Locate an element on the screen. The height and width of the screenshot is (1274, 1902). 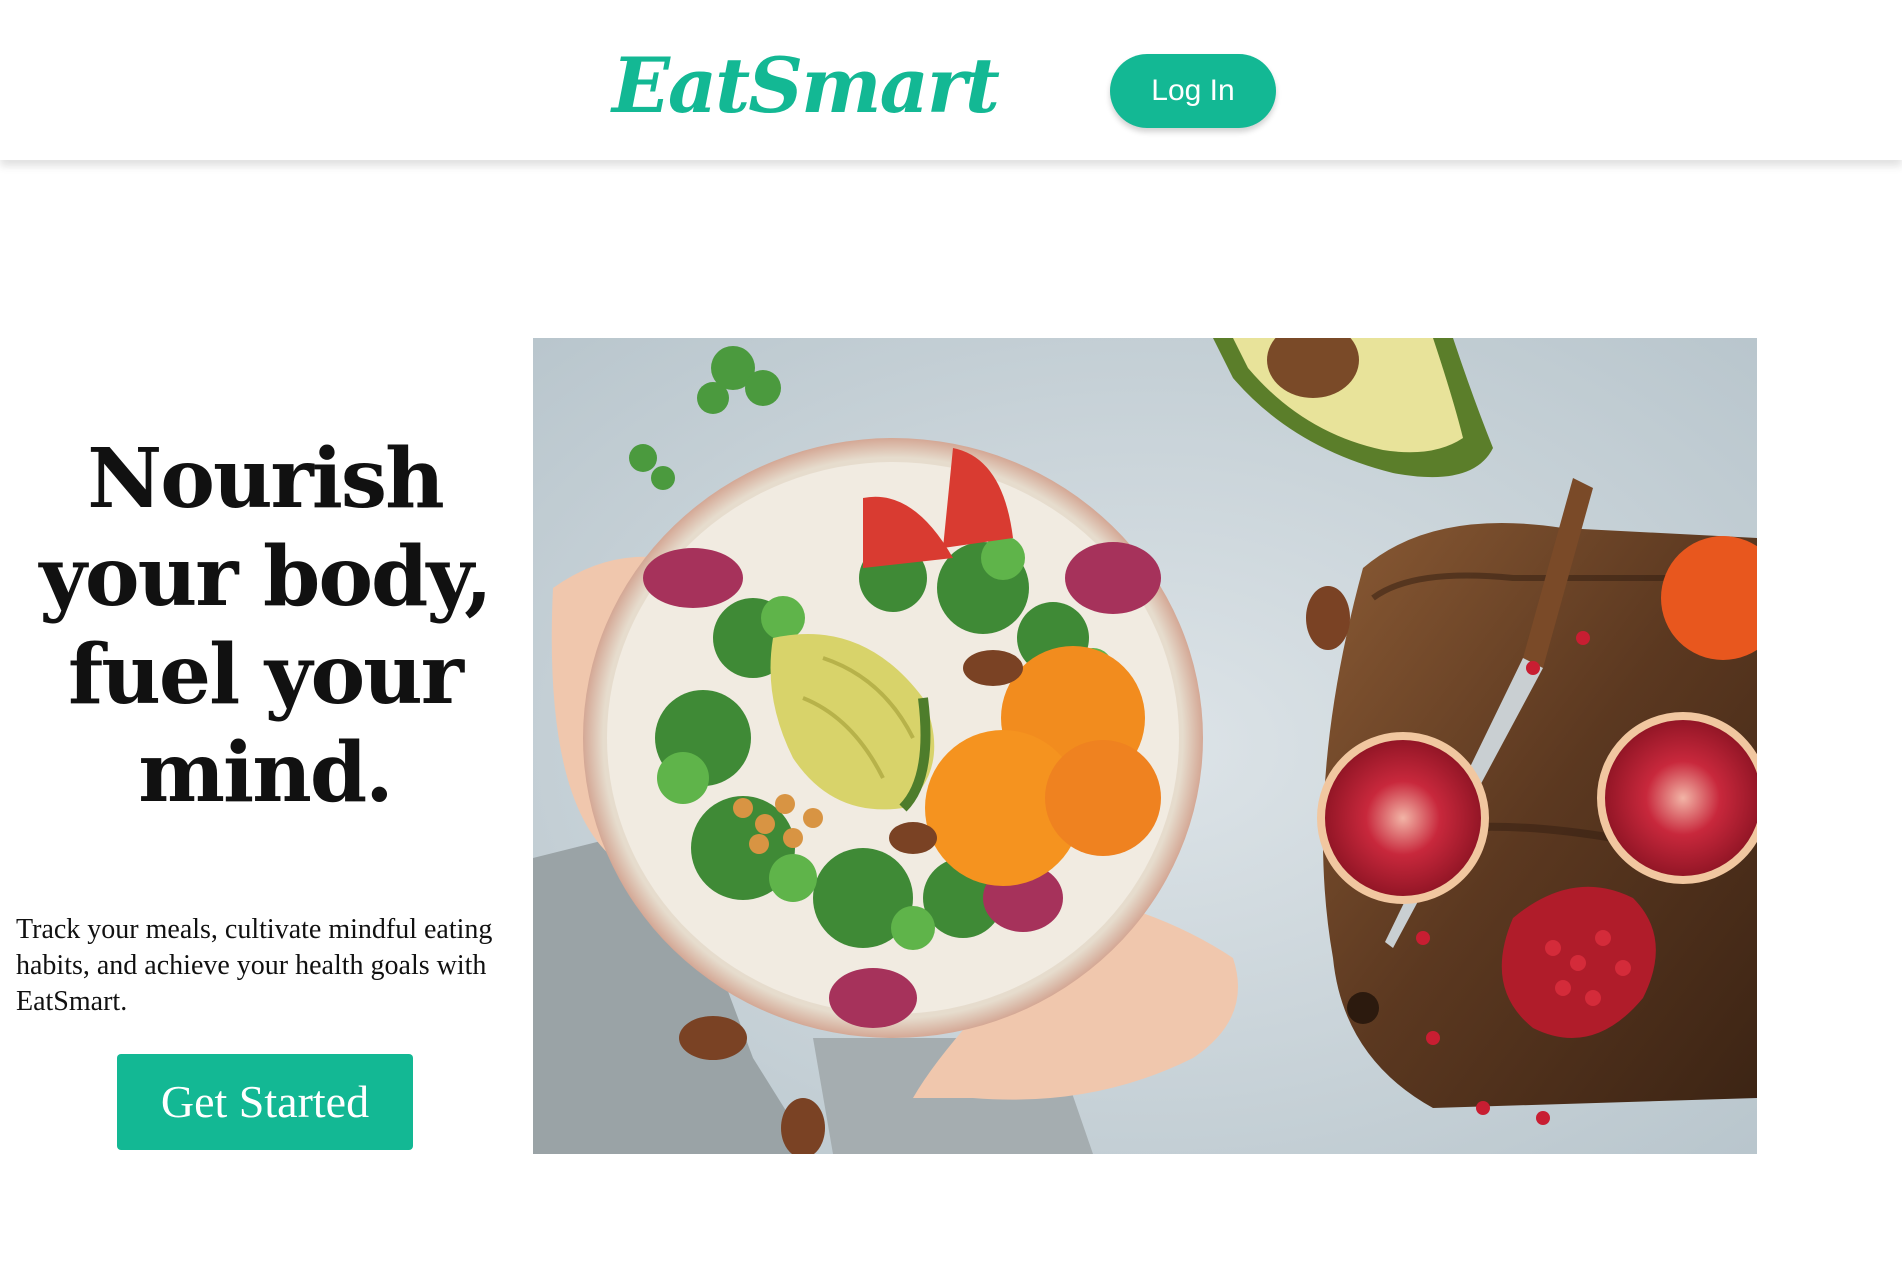
site-header: EatSmart Log In is located at coordinates (951, 80).